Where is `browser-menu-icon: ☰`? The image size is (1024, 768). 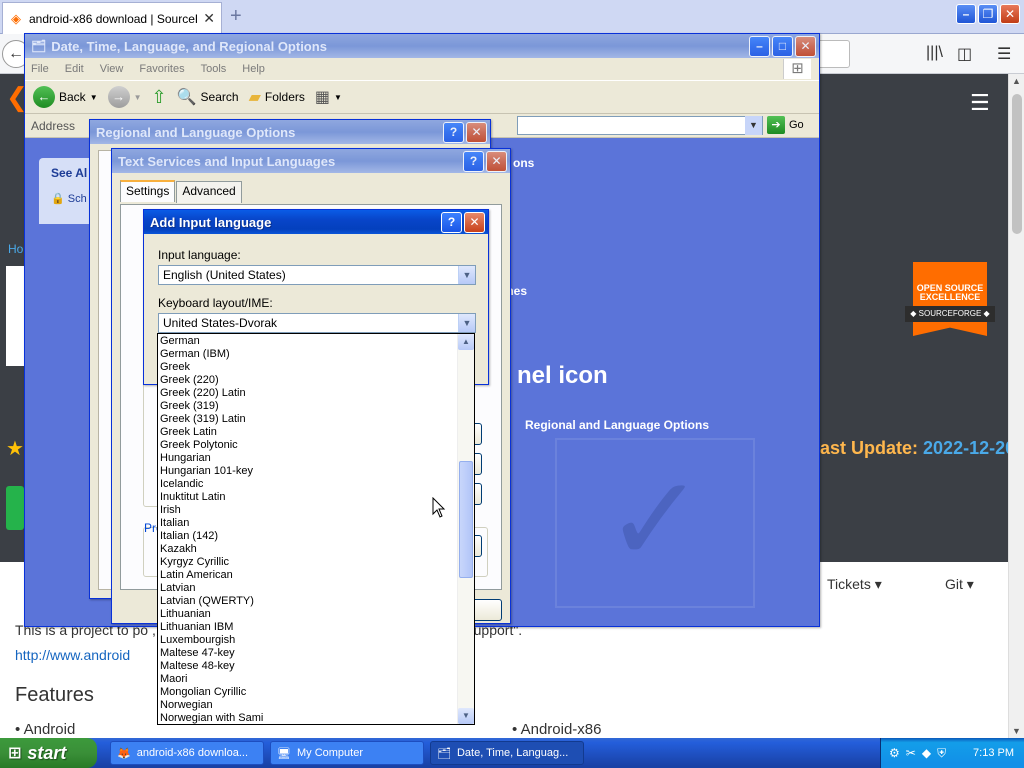
browser-menu-icon: ☰ is located at coordinates (1004, 54).